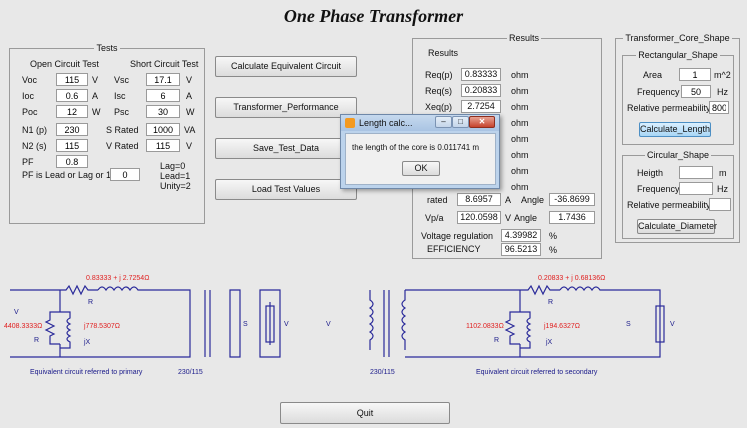  I want to click on calculate-equivalent-circuit-button: Calculate Equivalent Circuit, so click(286, 66).